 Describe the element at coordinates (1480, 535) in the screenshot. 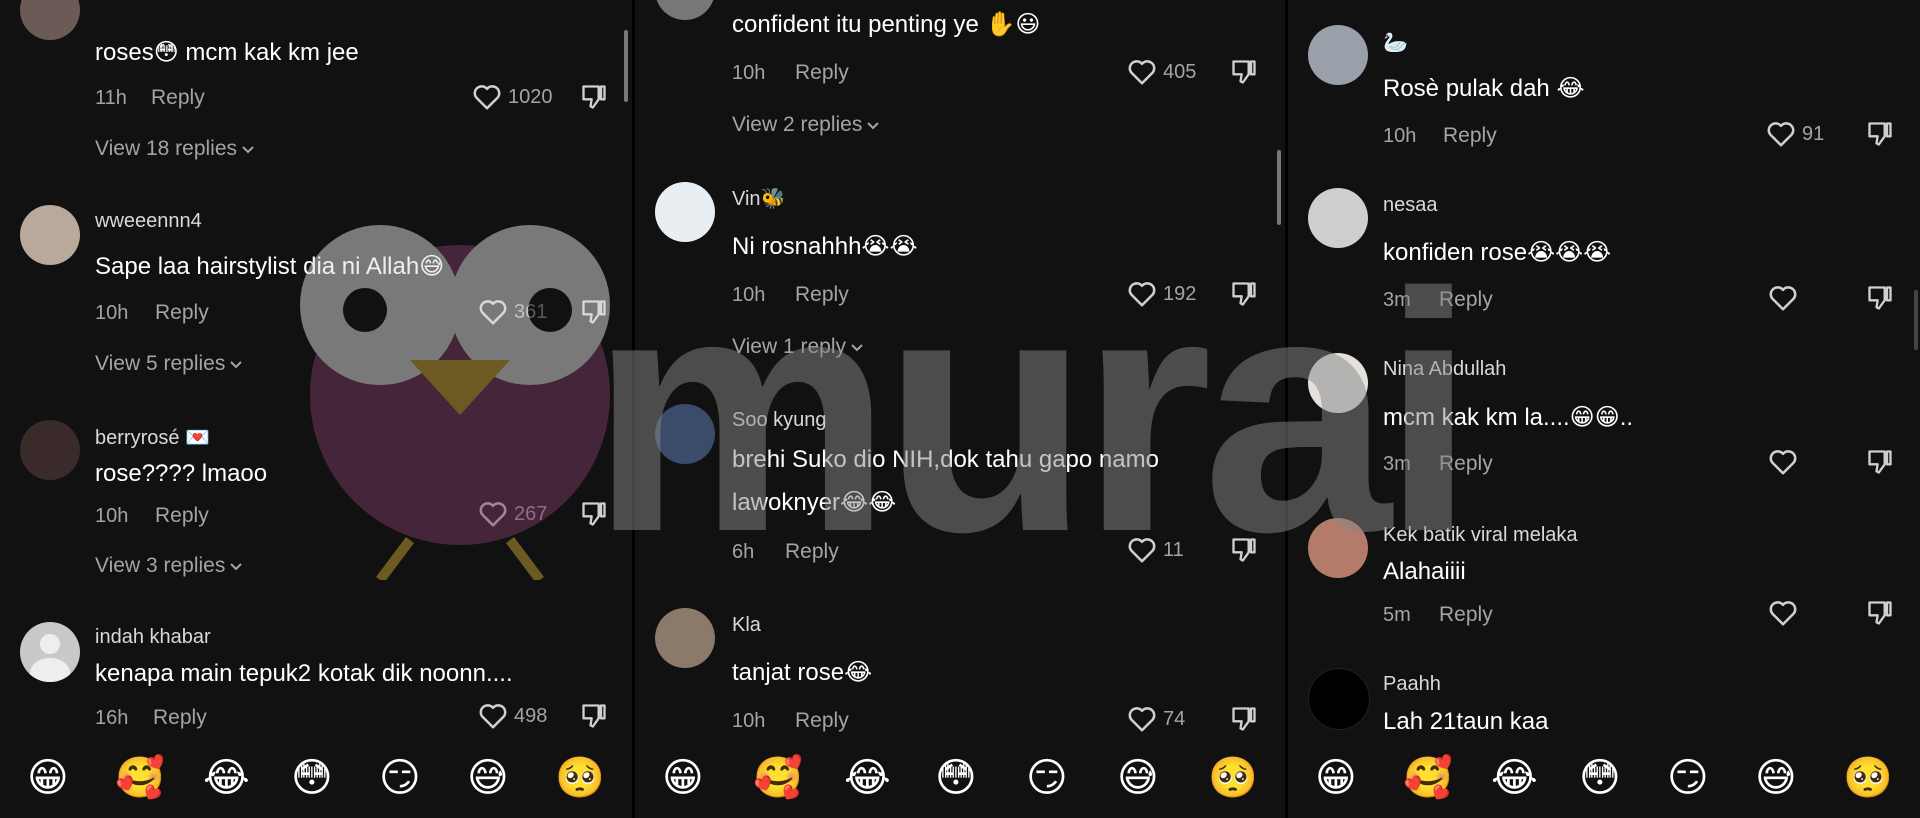

I see `username: Kek batik viral melaka` at that location.